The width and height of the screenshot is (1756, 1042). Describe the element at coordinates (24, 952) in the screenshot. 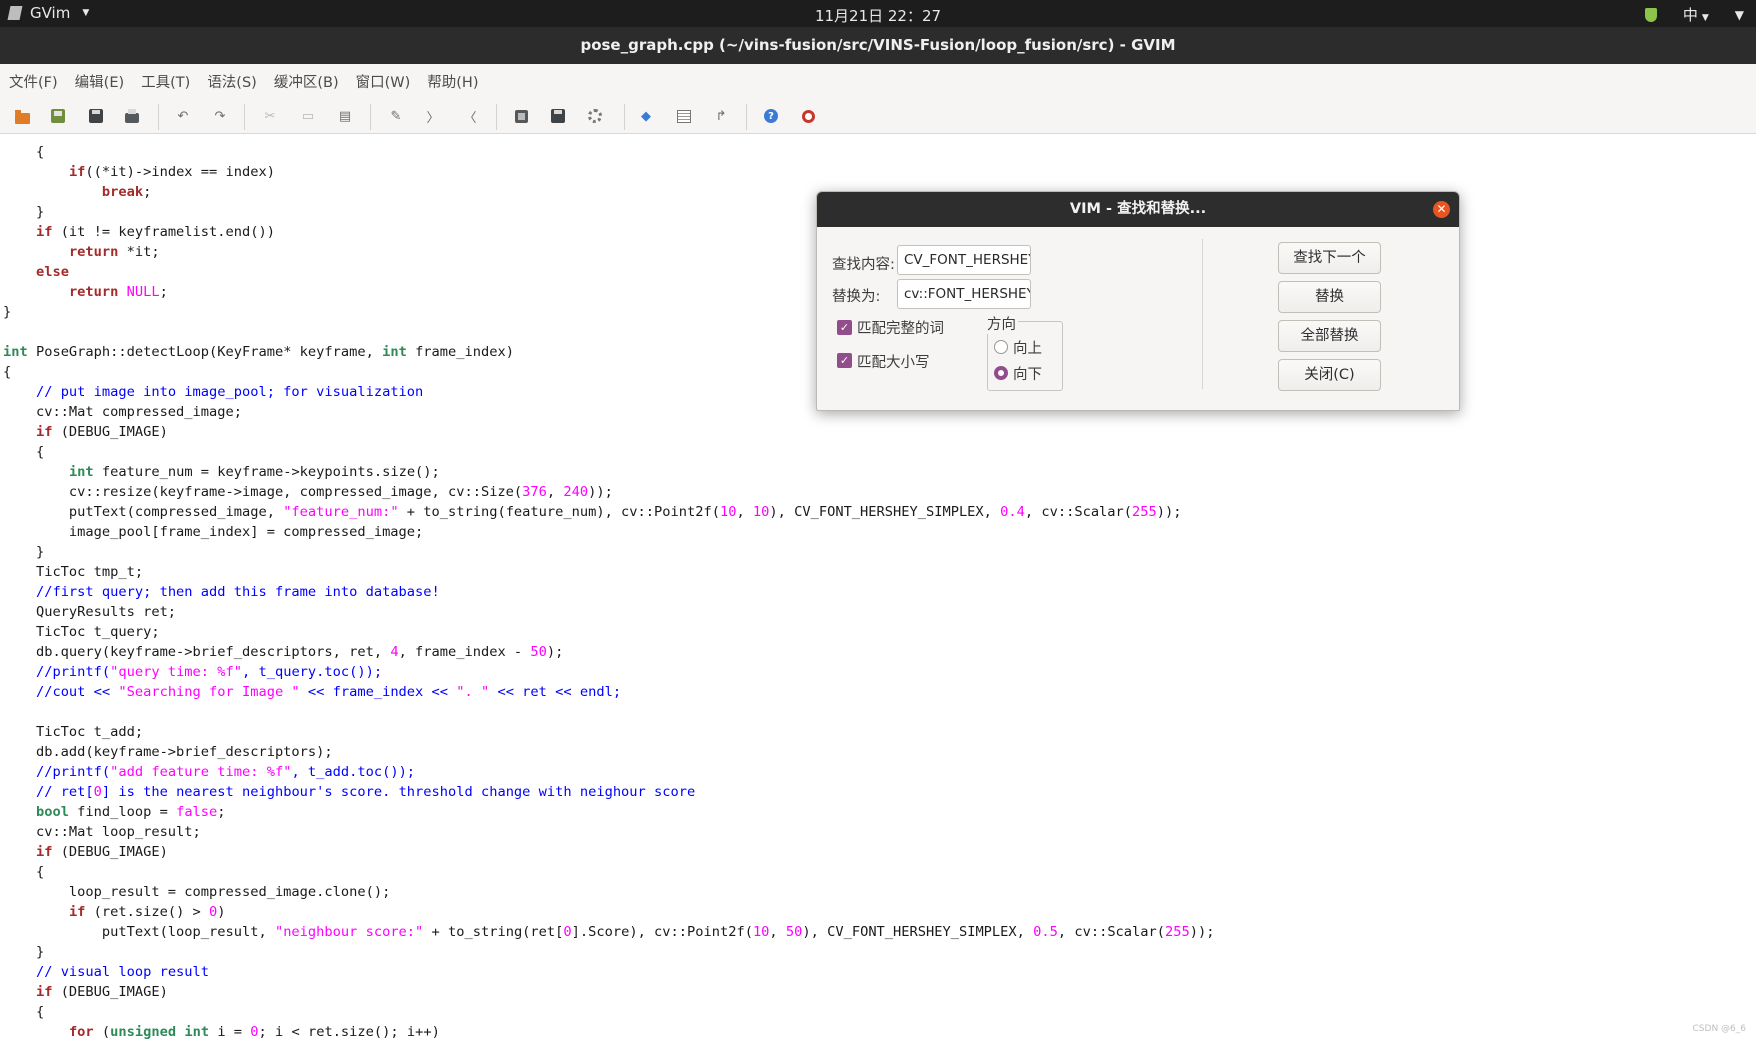

I see `code-token: }` at that location.